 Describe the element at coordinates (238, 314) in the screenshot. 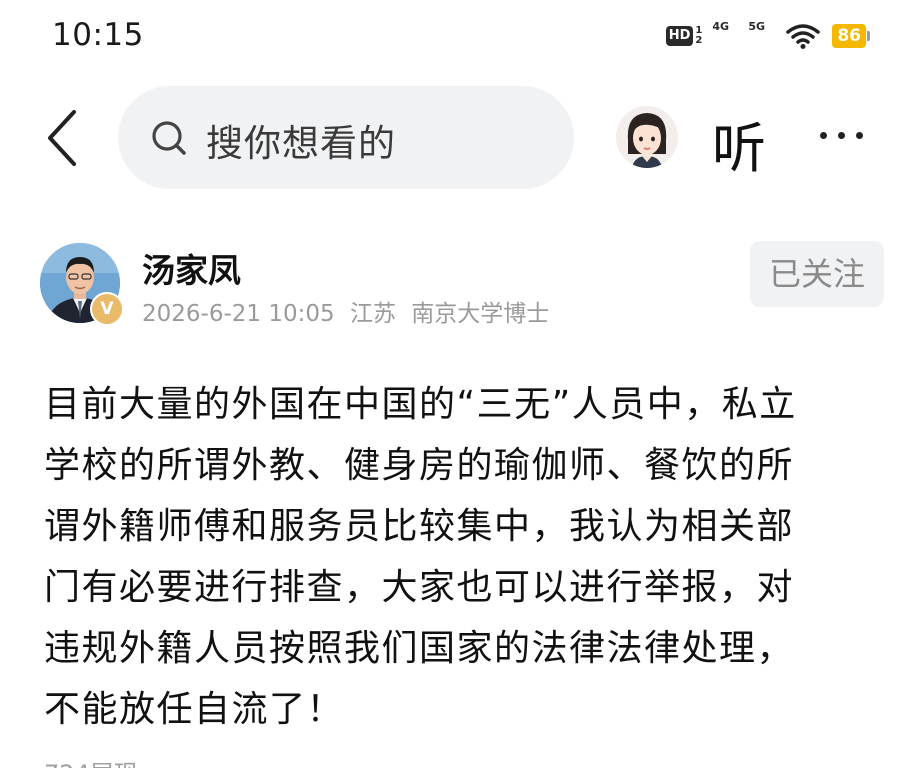

I see `post-datetime: 2026-6-21 10:05` at that location.